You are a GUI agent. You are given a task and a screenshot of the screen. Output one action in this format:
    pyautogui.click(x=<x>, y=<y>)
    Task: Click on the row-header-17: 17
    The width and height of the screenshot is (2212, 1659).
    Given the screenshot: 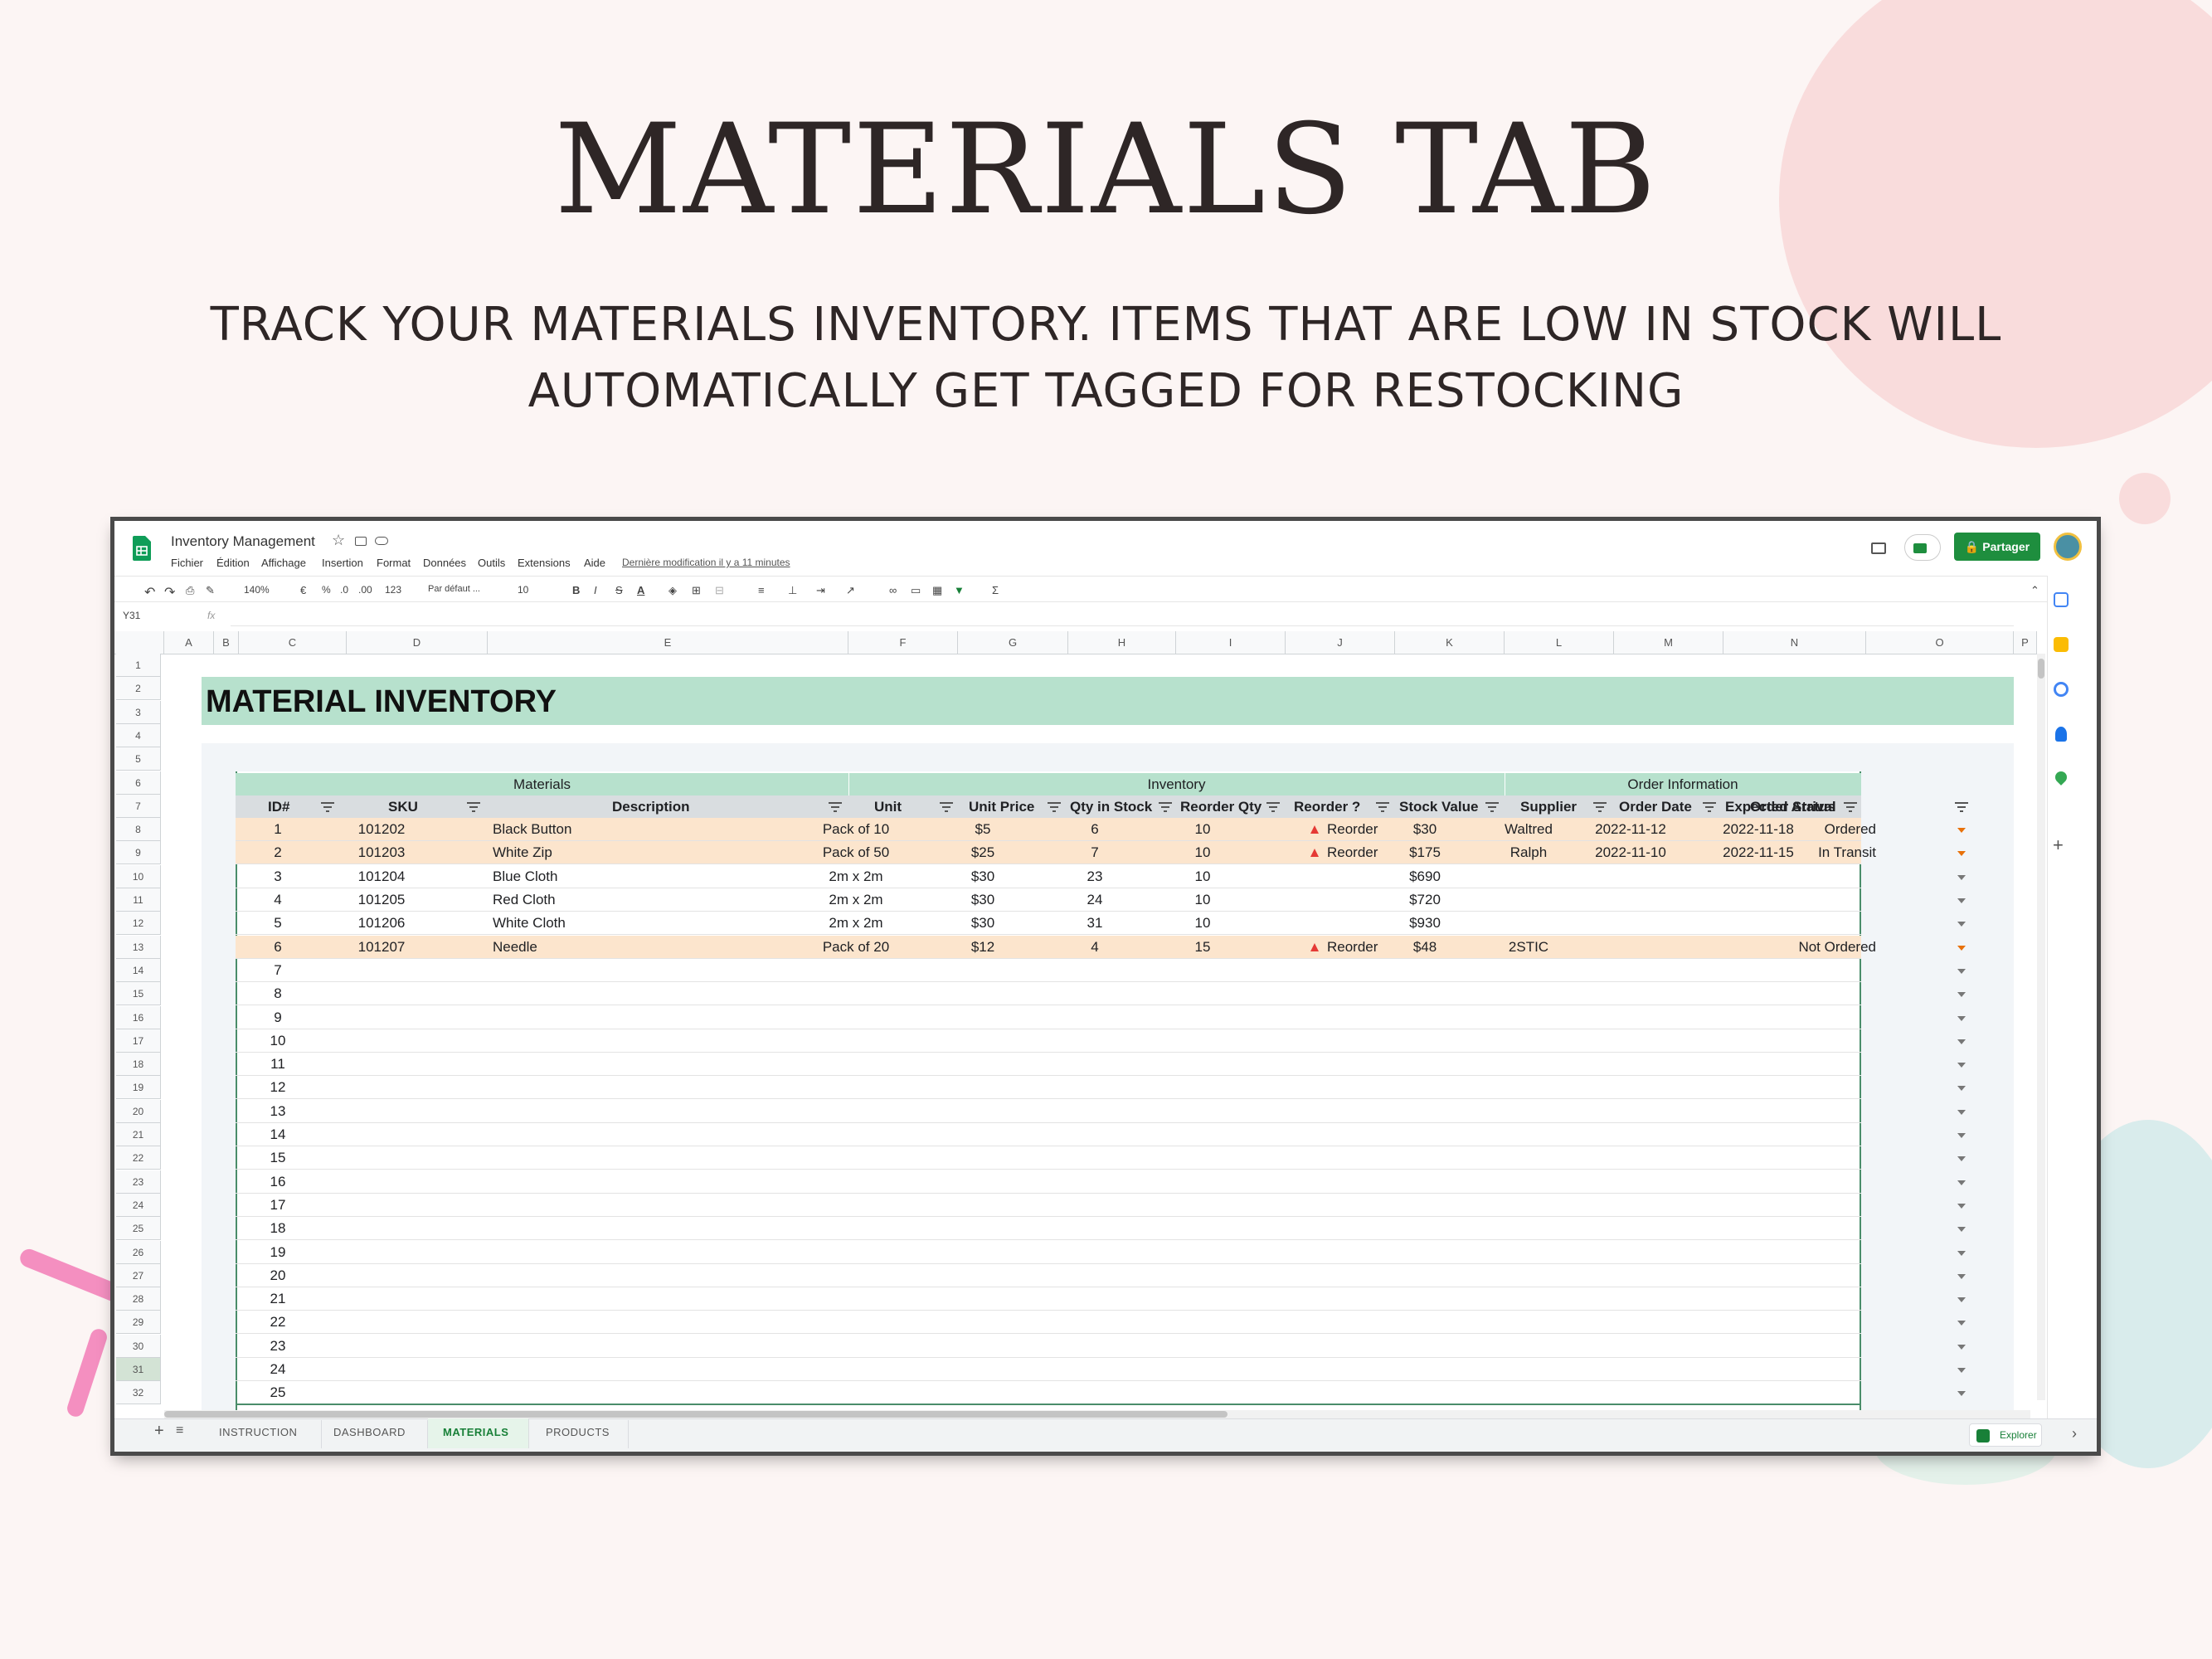 What is the action you would take?
    pyautogui.click(x=138, y=1041)
    